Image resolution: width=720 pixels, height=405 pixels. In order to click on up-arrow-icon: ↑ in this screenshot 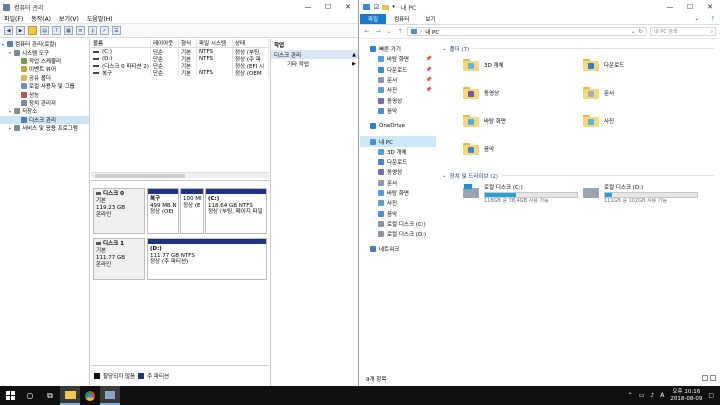, I will do `click(400, 31)`.